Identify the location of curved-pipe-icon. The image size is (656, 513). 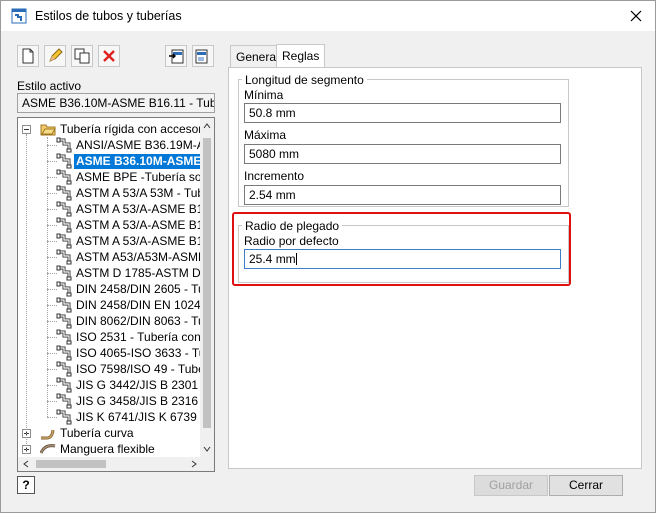
(48, 433).